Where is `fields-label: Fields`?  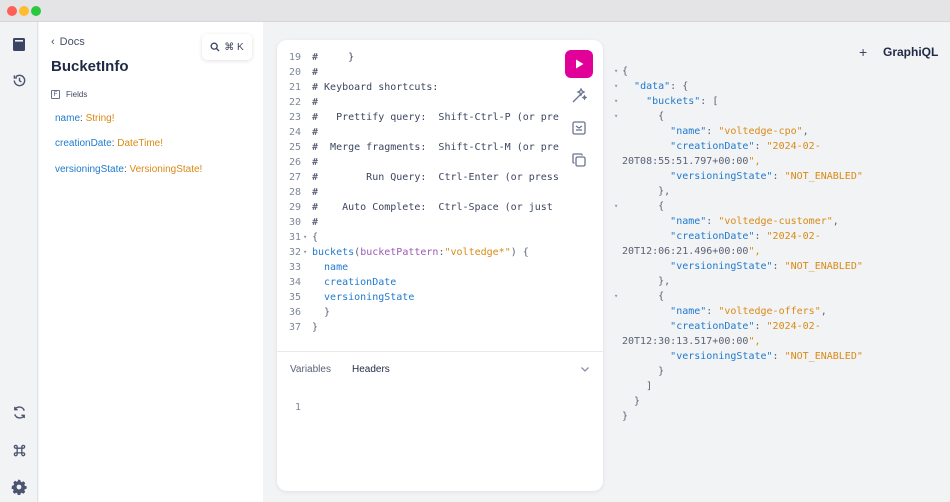 fields-label: Fields is located at coordinates (77, 94).